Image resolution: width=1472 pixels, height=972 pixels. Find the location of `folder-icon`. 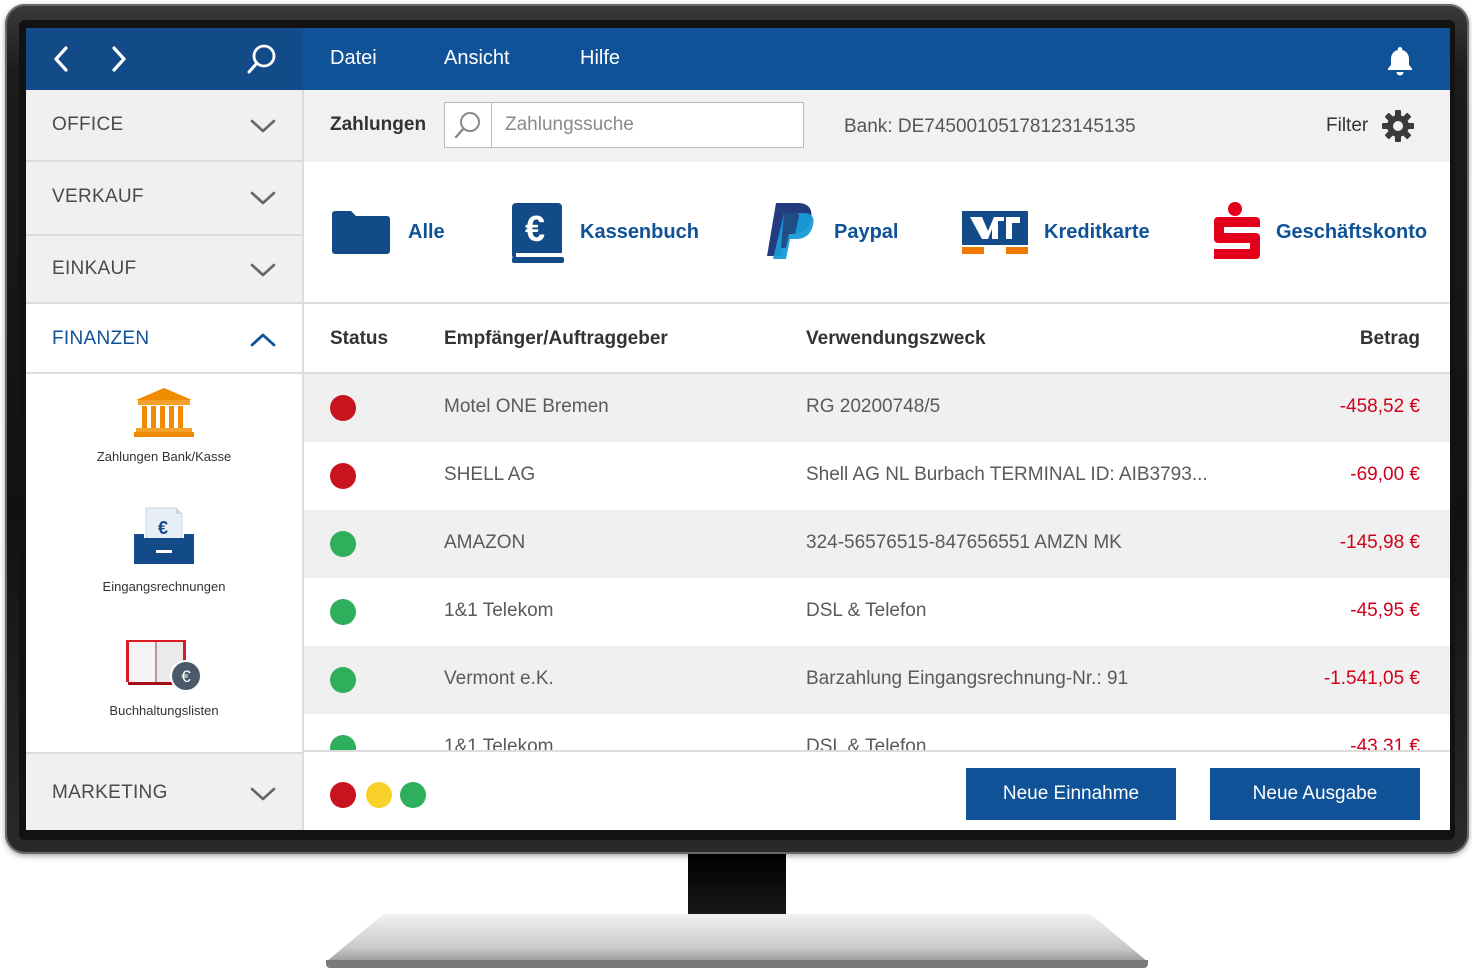

folder-icon is located at coordinates (361, 232).